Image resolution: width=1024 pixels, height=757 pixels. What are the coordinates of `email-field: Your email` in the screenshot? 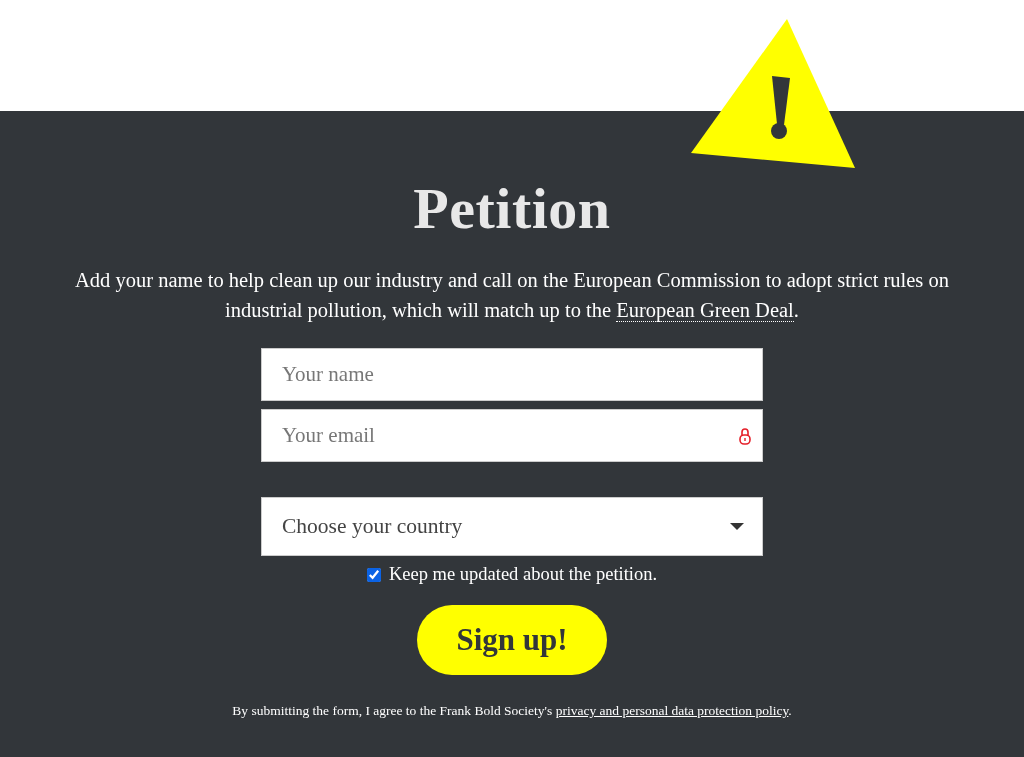 It's located at (512, 435).